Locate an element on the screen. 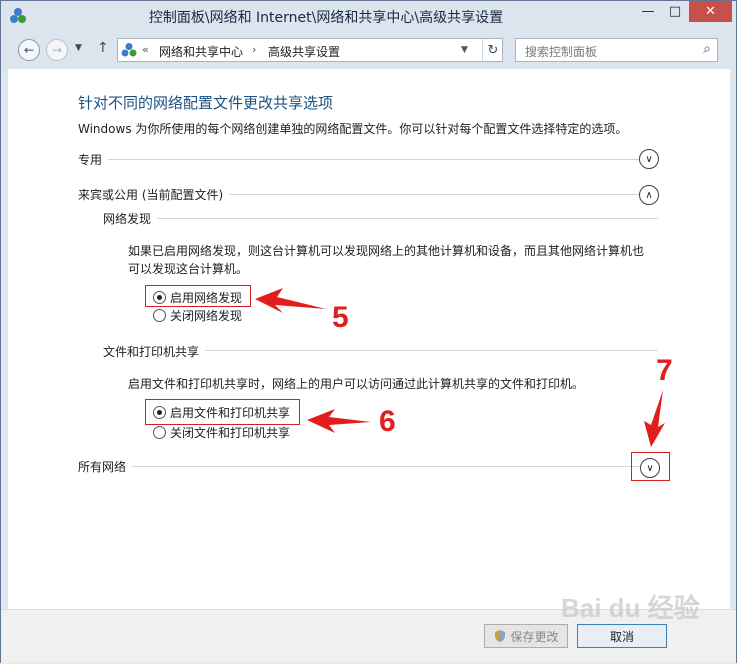 The height and width of the screenshot is (664, 737). arrow-step7 is located at coordinates (654, 418).